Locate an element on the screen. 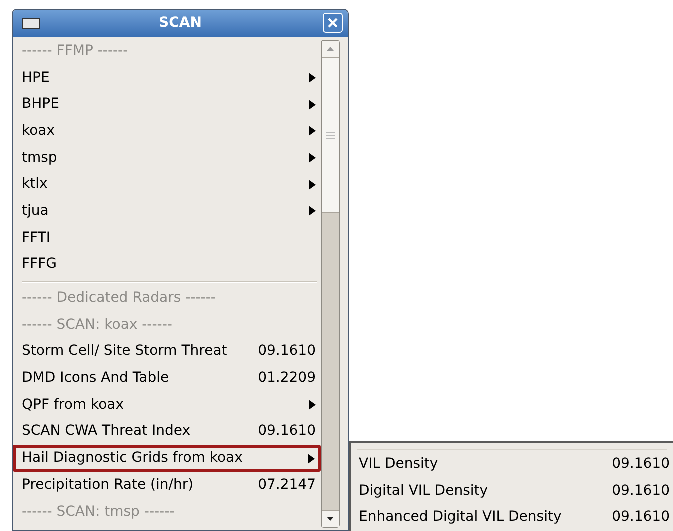 The image size is (673, 531). item-label: koax is located at coordinates (39, 131).